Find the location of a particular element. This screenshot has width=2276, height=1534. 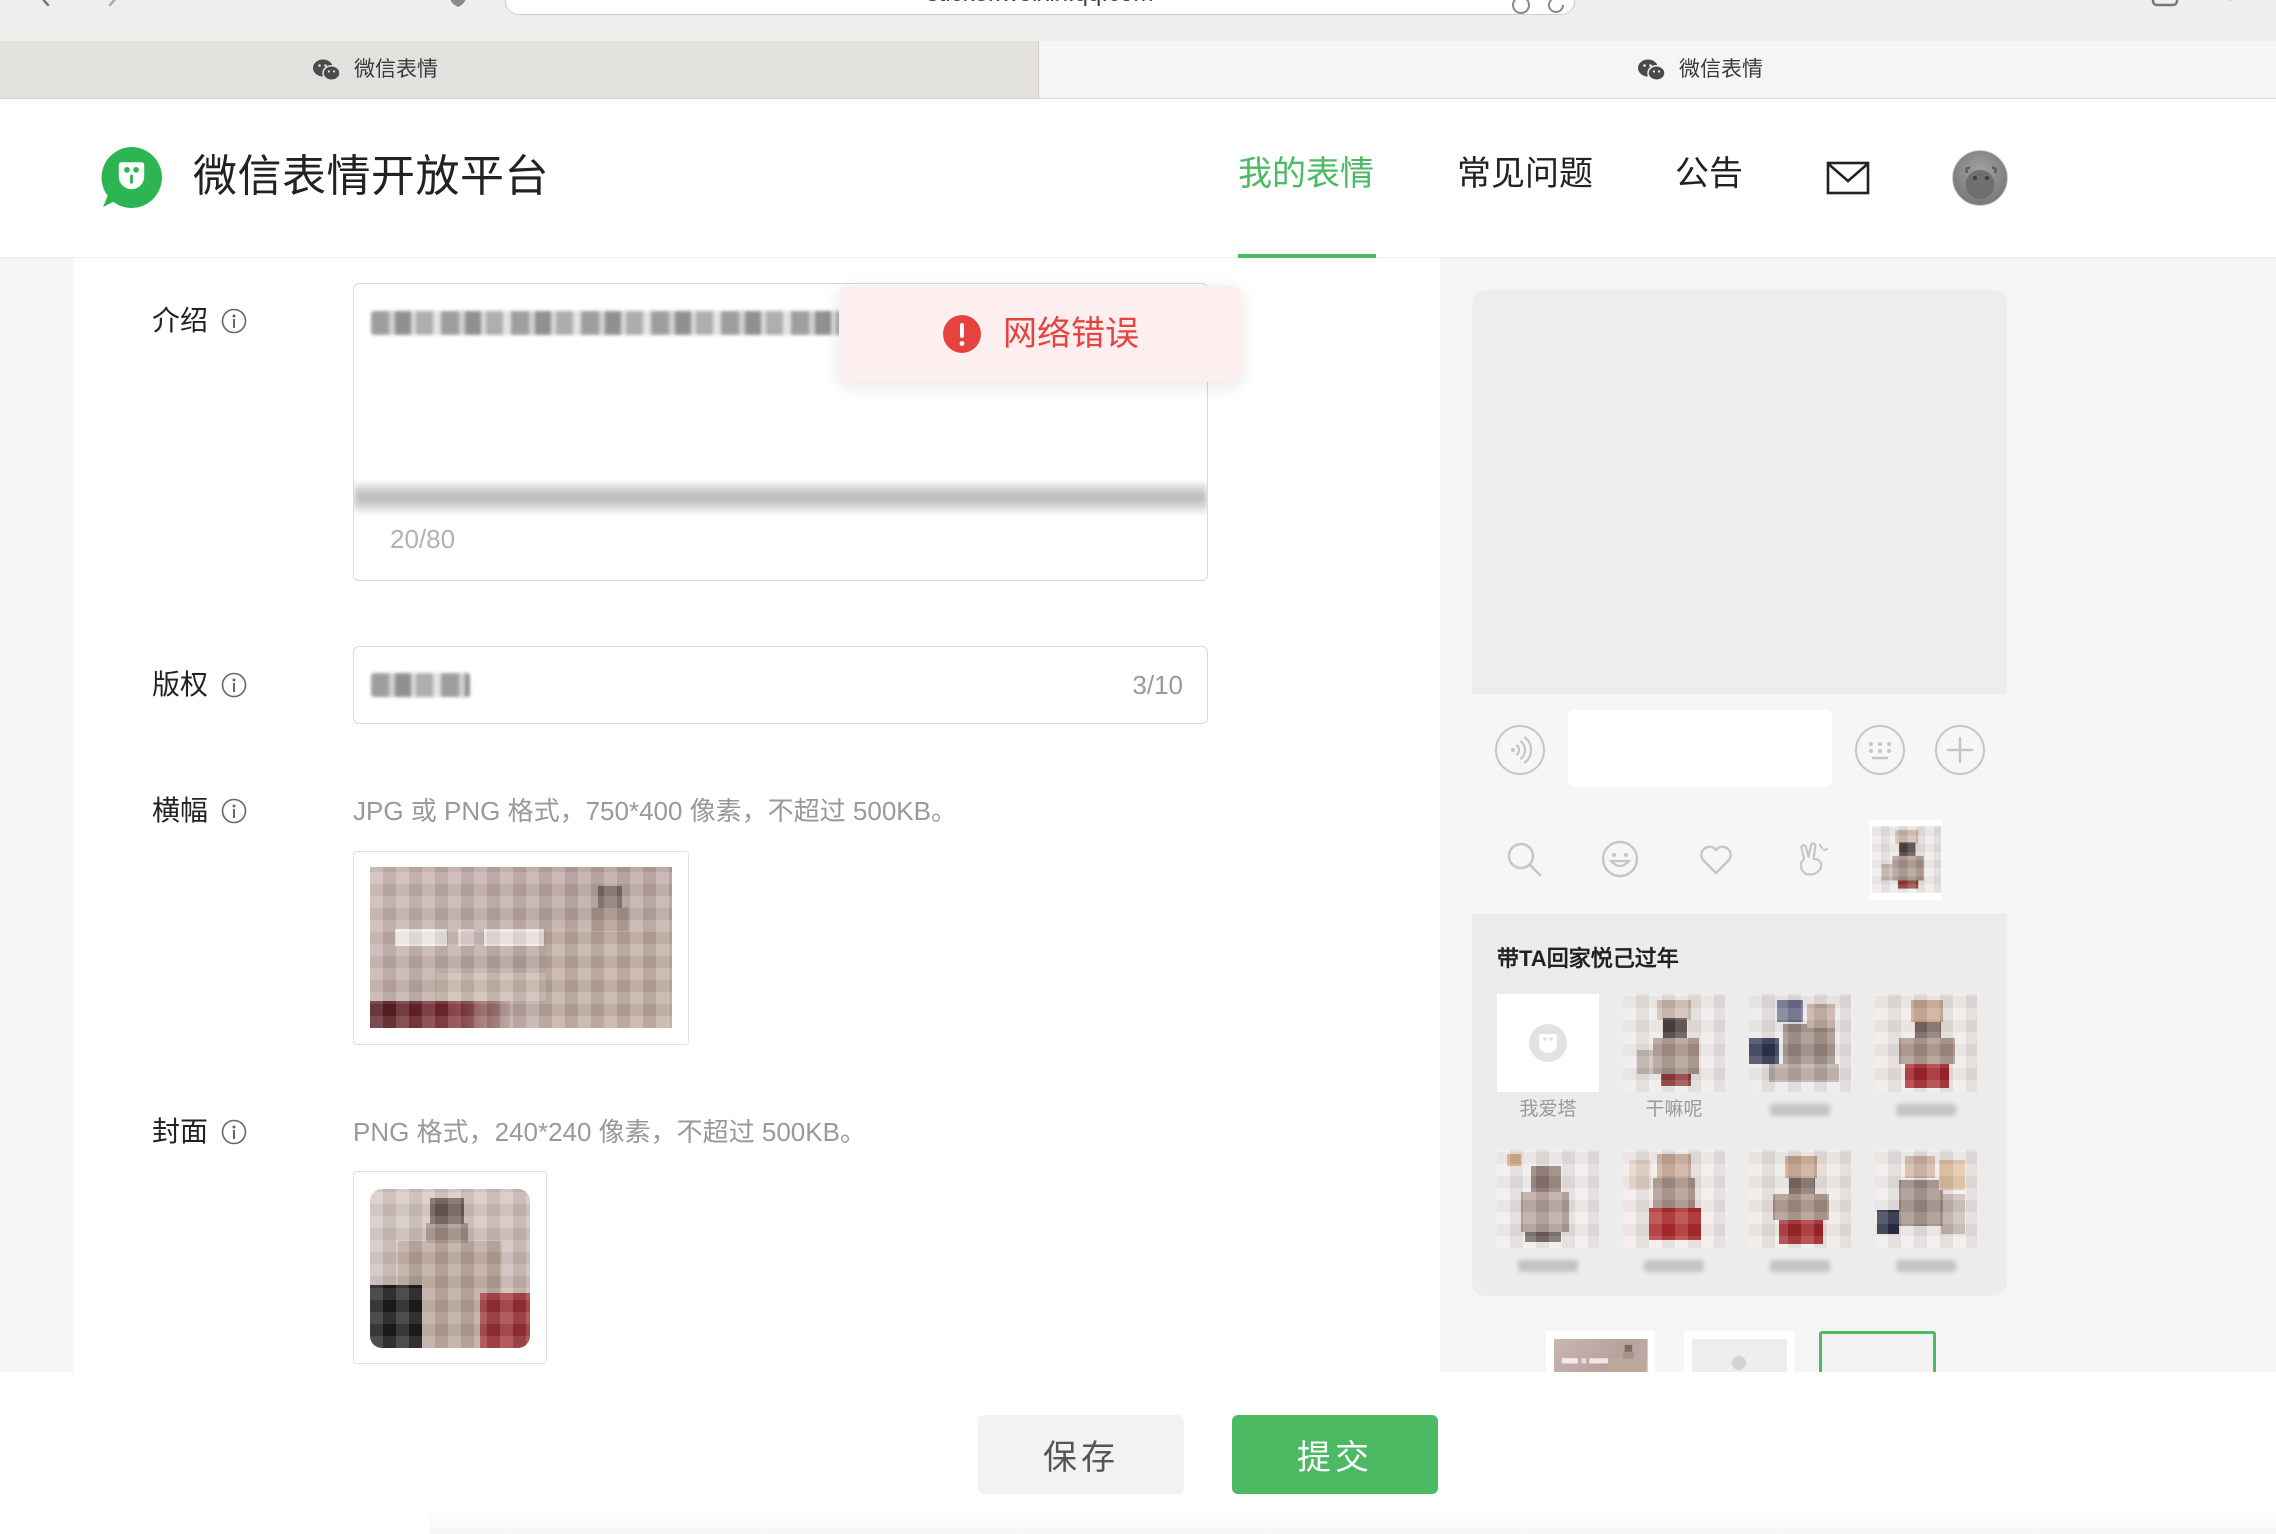

toast-message: 网络错误 is located at coordinates (1071, 334).